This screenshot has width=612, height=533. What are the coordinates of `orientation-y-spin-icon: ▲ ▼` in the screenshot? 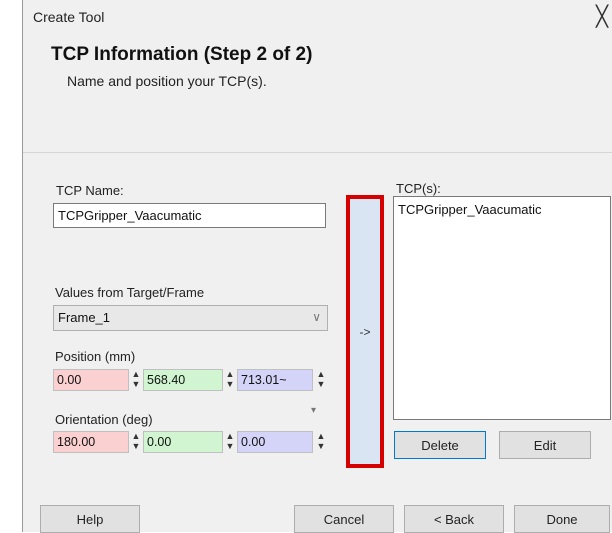 It's located at (230, 442).